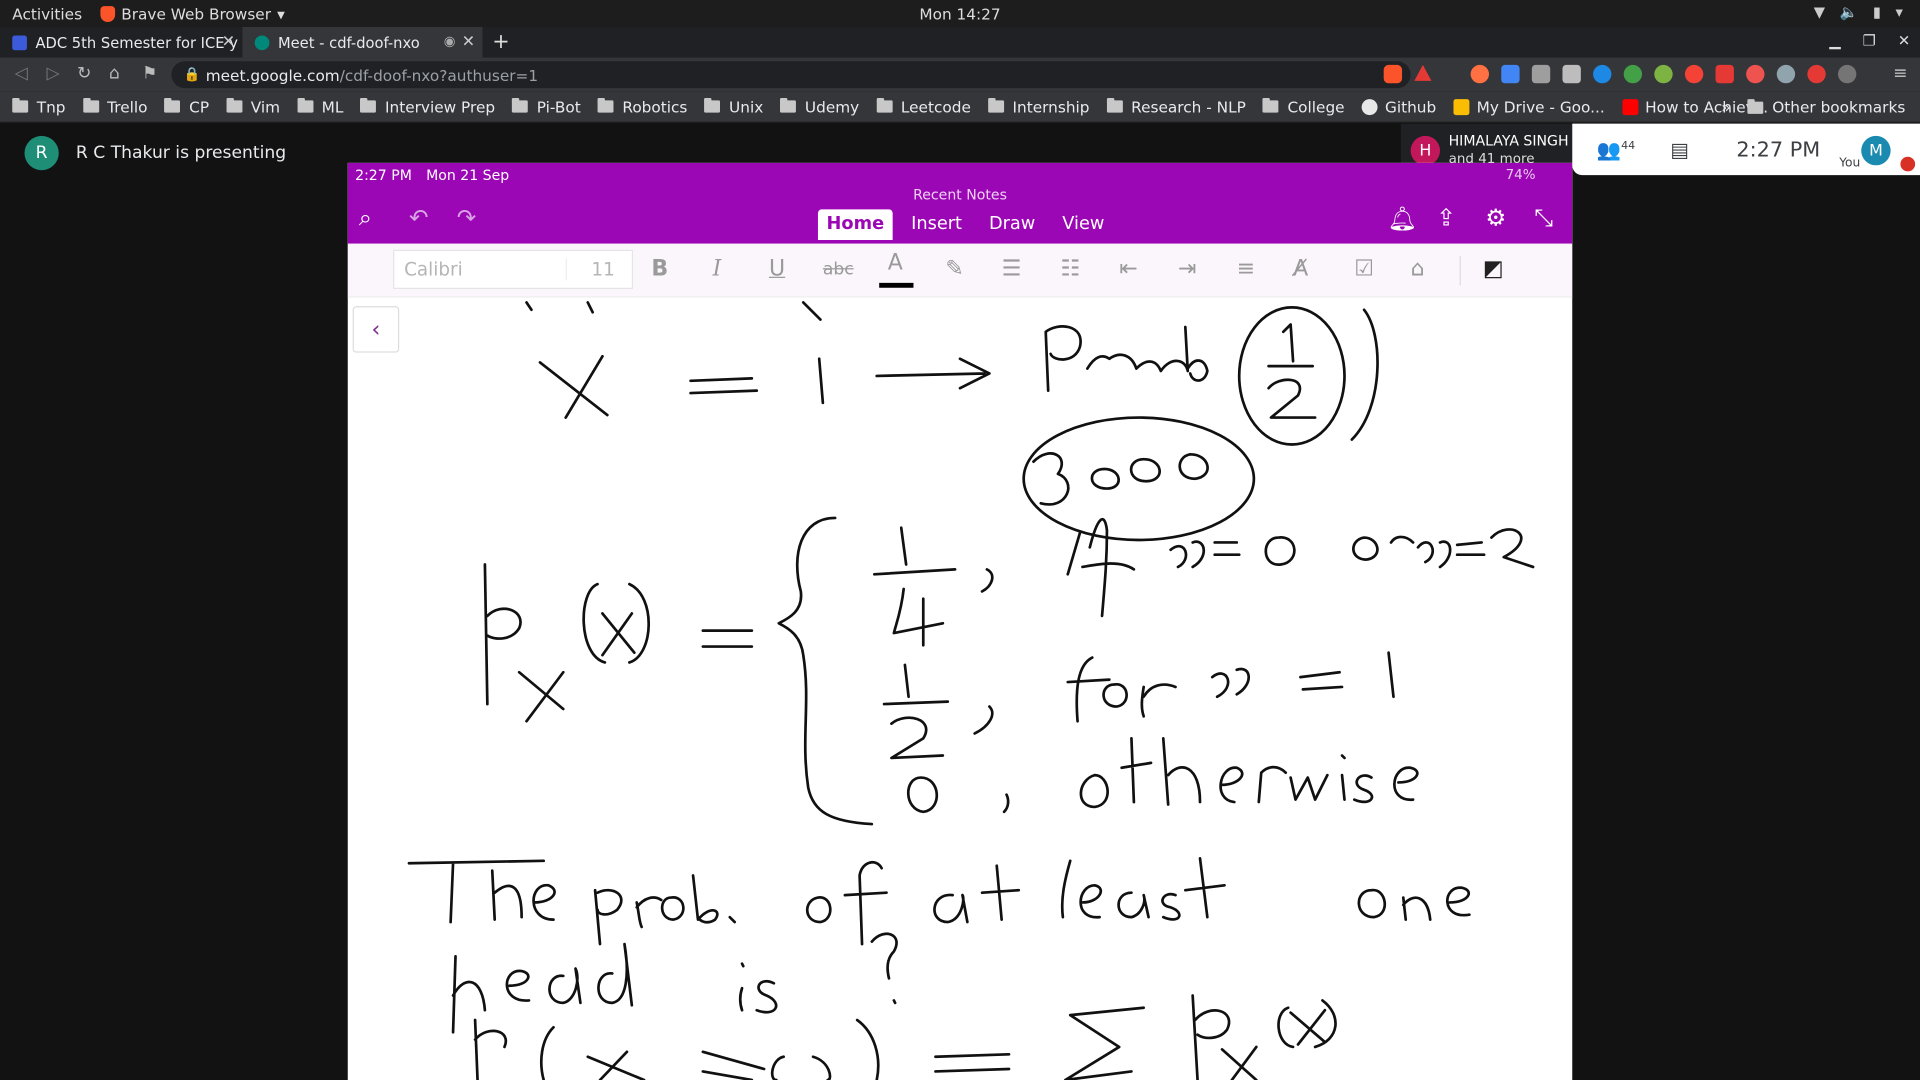 Image resolution: width=1920 pixels, height=1080 pixels. What do you see at coordinates (418, 217) in the screenshot?
I see `undo-icon: ↶` at bounding box center [418, 217].